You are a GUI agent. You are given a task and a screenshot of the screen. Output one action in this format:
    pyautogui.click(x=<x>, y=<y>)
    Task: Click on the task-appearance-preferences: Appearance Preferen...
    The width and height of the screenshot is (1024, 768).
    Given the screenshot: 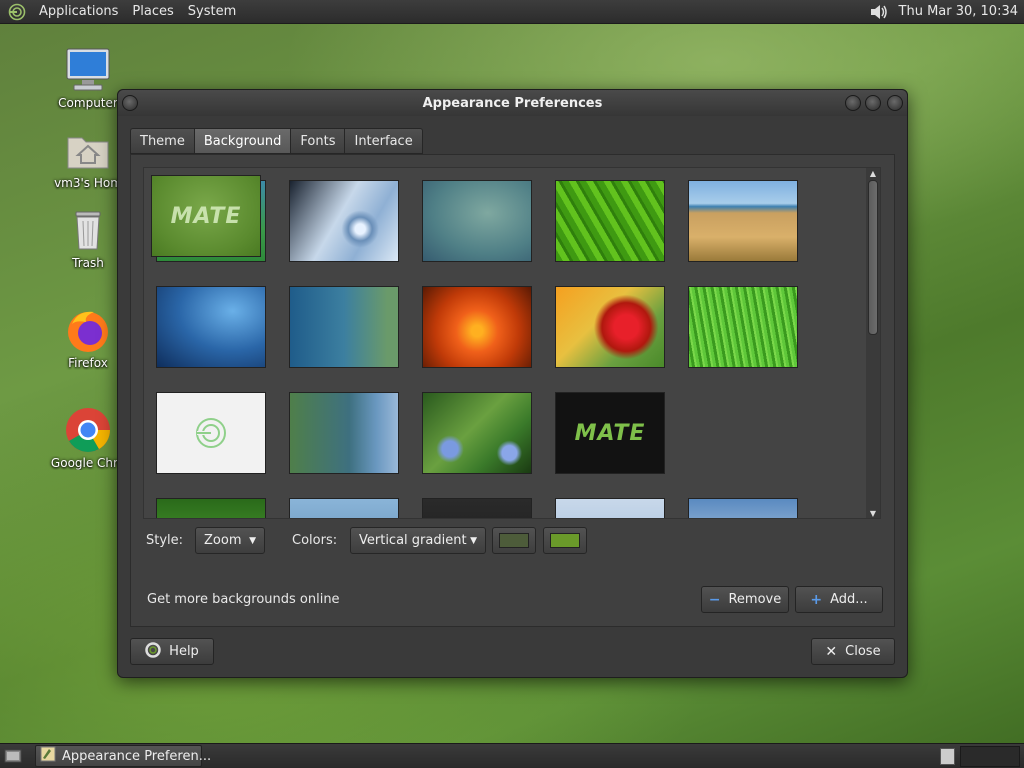 What is the action you would take?
    pyautogui.click(x=123, y=756)
    